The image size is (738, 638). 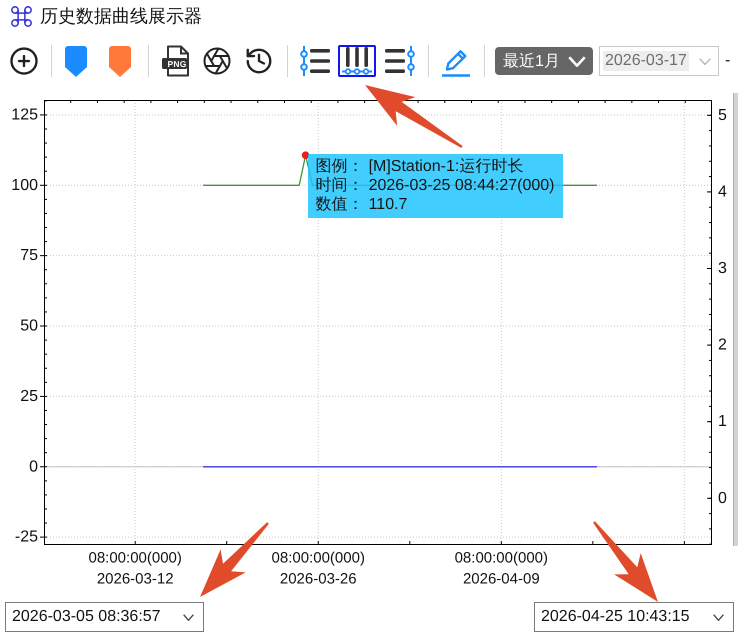 What do you see at coordinates (722, 345) in the screenshot?
I see `y2-tick-label: 2` at bounding box center [722, 345].